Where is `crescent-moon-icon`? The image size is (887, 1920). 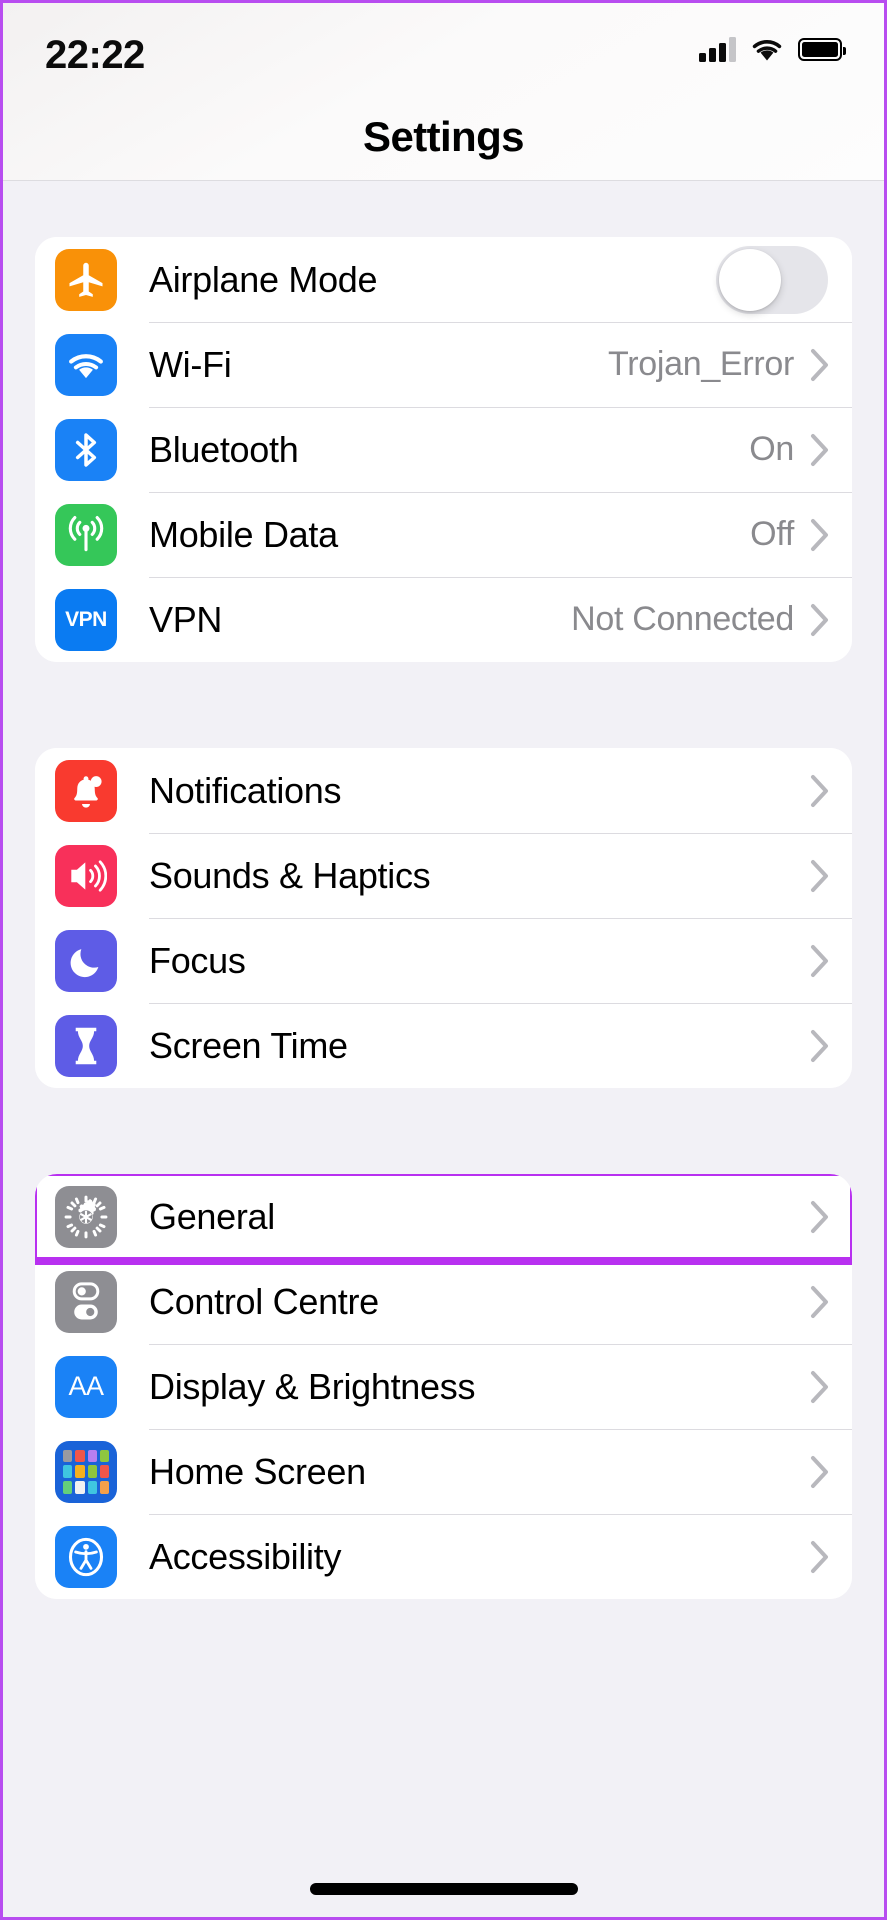 crescent-moon-icon is located at coordinates (86, 960).